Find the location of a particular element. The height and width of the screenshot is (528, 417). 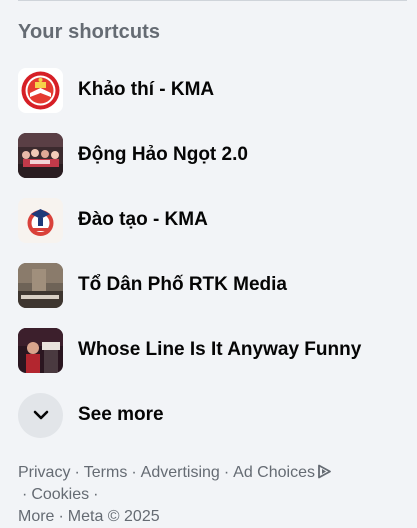

advertising-link: Advertising is located at coordinates (180, 472).